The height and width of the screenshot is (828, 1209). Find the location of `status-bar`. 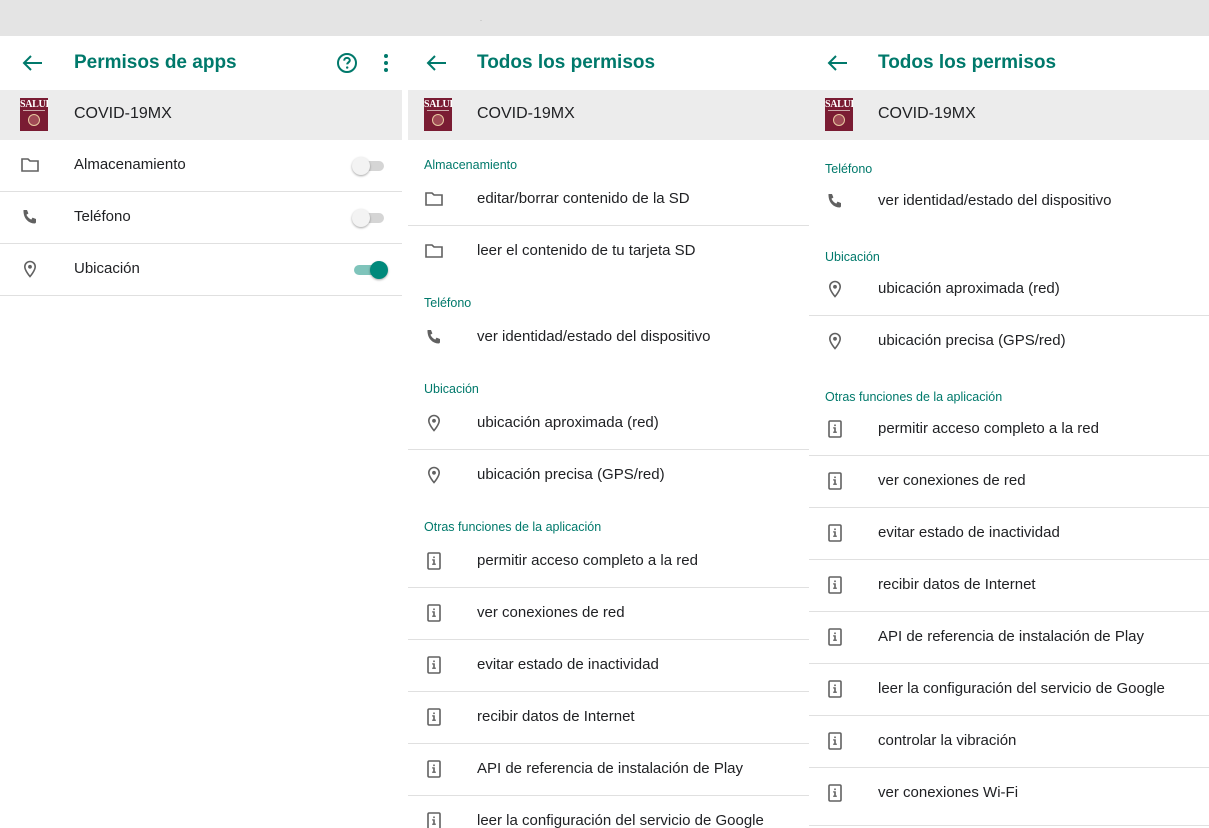

status-bar is located at coordinates (604, 18).